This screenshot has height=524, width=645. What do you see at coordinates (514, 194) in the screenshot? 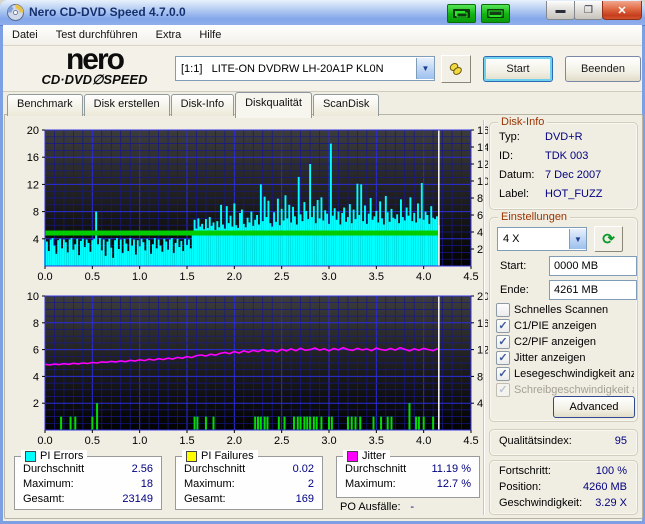
I see `disk-label-row: Label:` at bounding box center [514, 194].